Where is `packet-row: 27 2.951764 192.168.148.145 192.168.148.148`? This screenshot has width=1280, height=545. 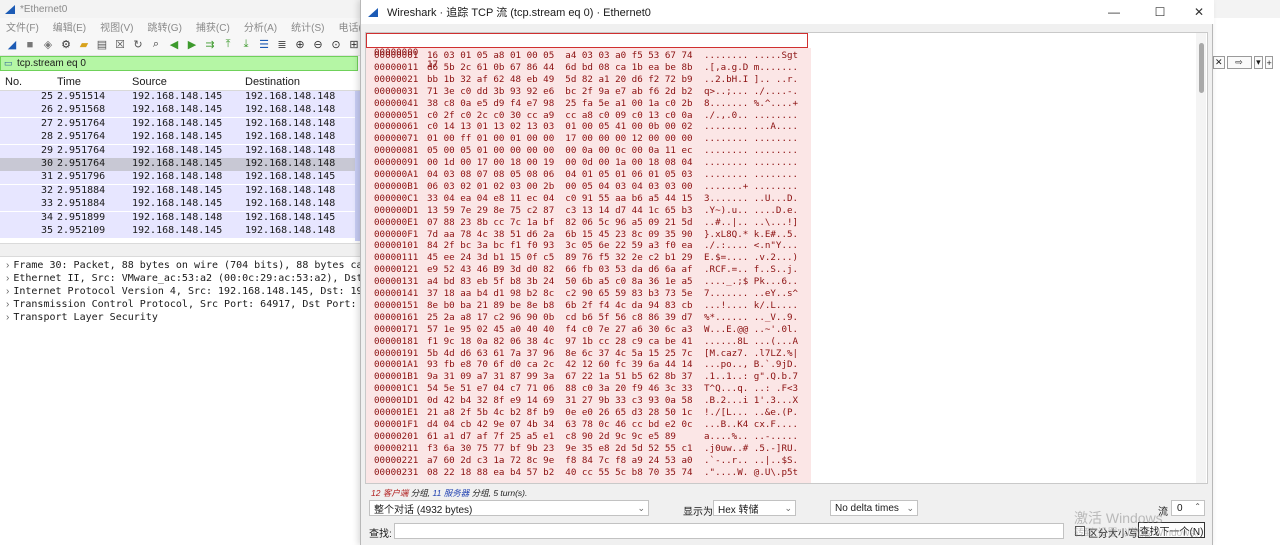 packet-row: 27 2.951764 192.168.148.145 192.168.148.148 is located at coordinates (180, 124).